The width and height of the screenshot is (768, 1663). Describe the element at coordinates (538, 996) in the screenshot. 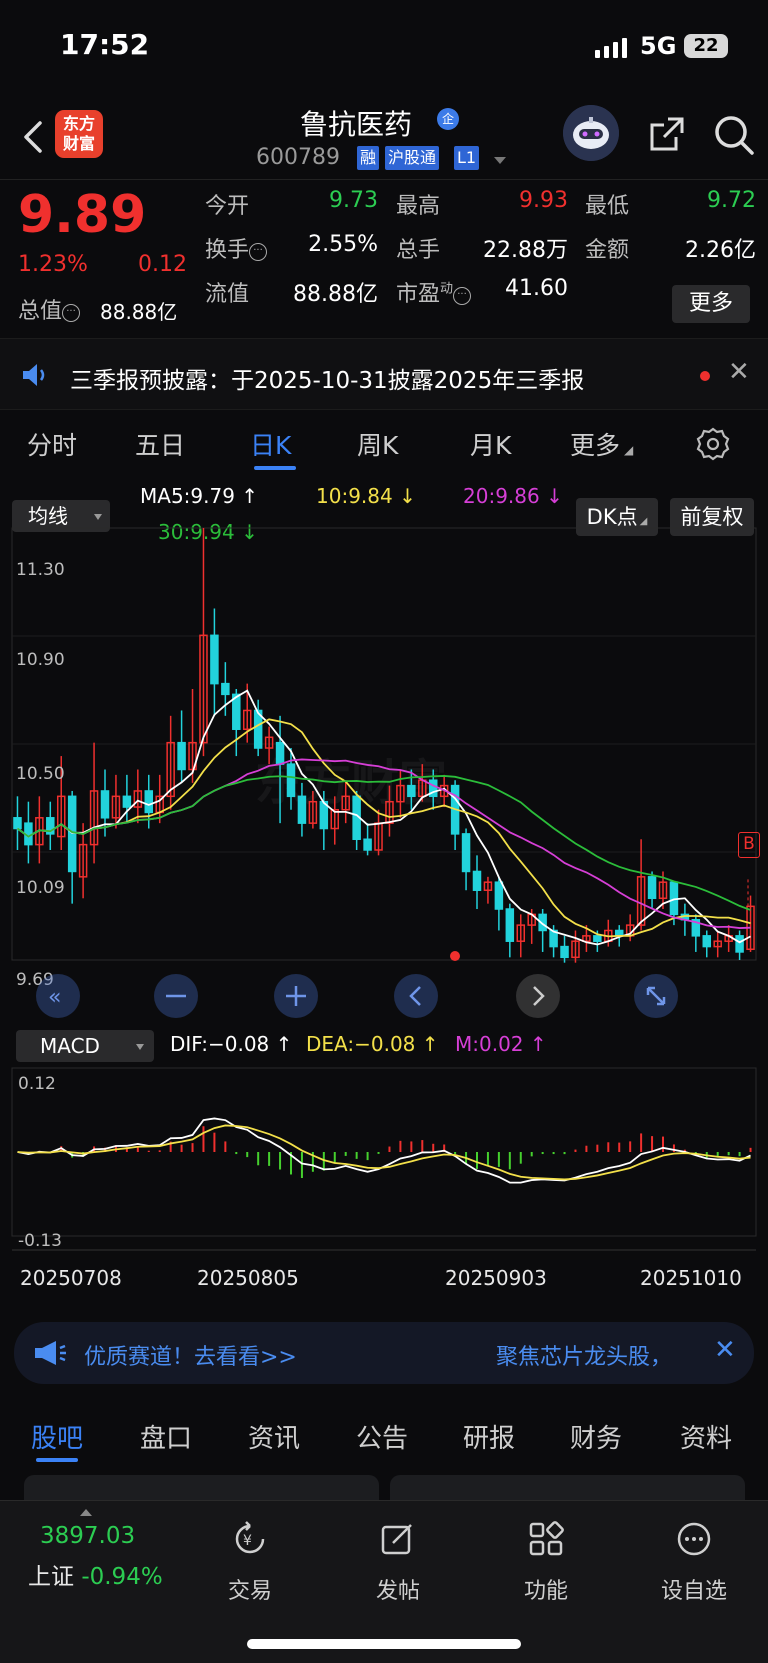

I see `scroll-right-button` at that location.